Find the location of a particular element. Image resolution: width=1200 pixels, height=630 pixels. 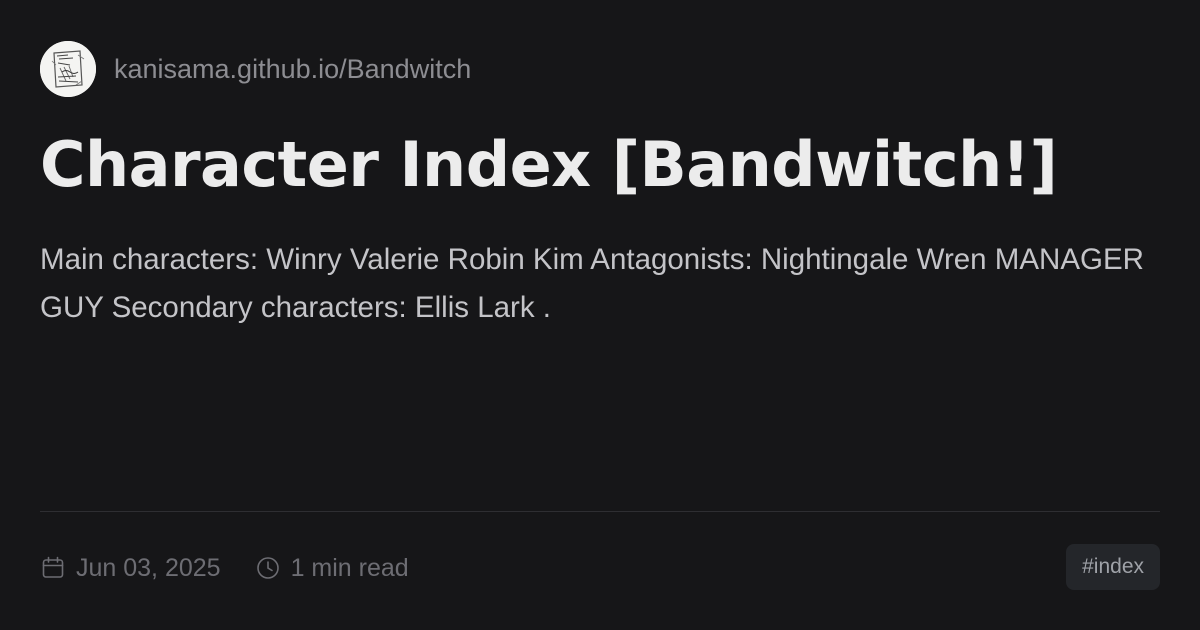

clock-icon is located at coordinates (268, 568).